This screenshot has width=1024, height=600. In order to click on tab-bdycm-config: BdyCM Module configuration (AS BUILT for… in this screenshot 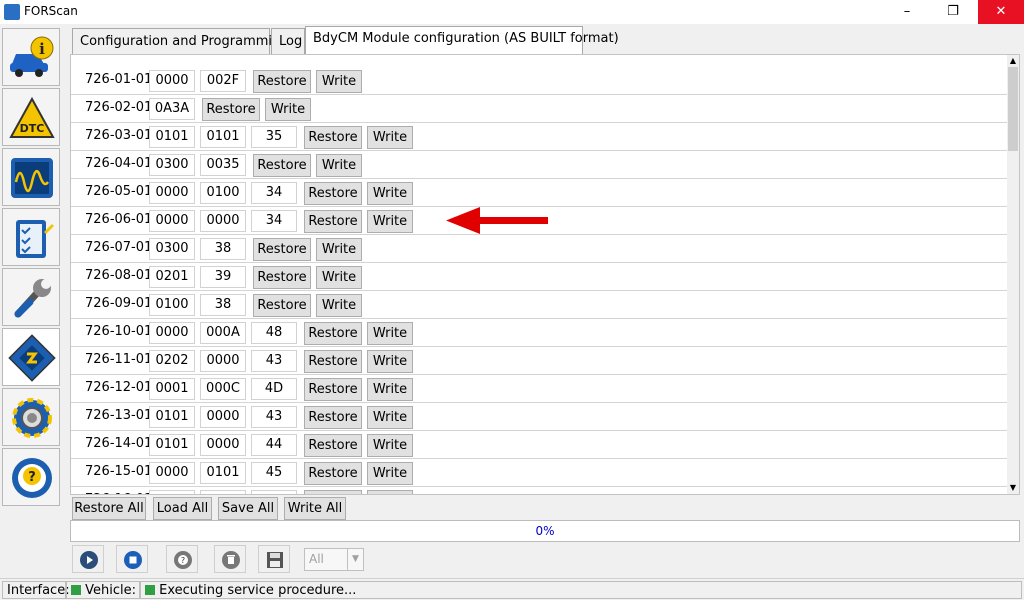, I will do `click(462, 40)`.